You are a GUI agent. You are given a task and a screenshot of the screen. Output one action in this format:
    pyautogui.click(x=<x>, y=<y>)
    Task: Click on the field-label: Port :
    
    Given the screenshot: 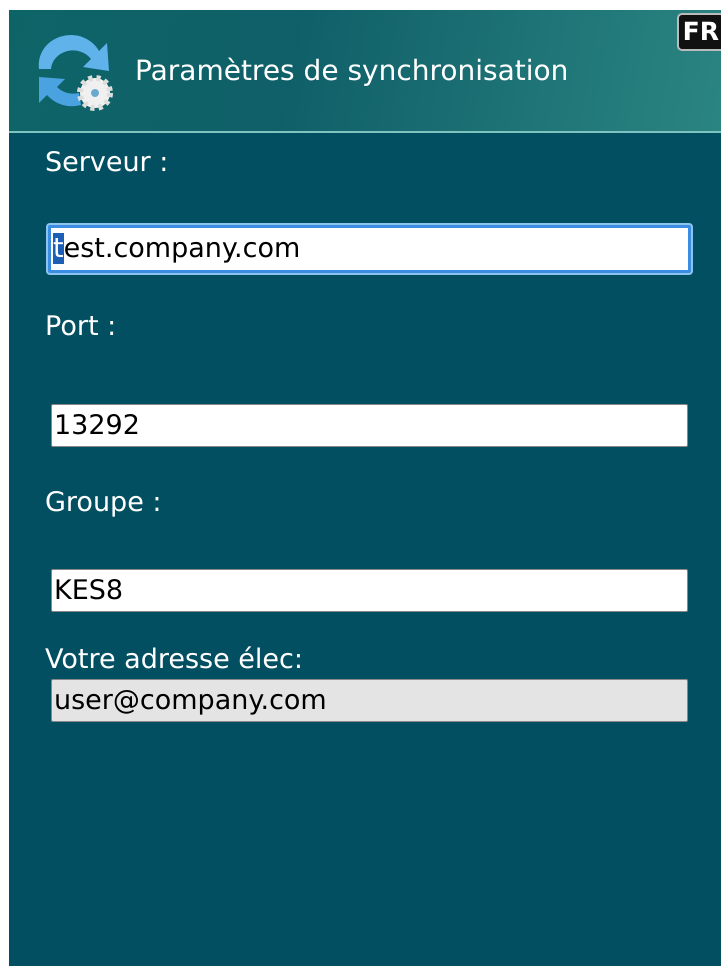 What is the action you would take?
    pyautogui.click(x=81, y=327)
    